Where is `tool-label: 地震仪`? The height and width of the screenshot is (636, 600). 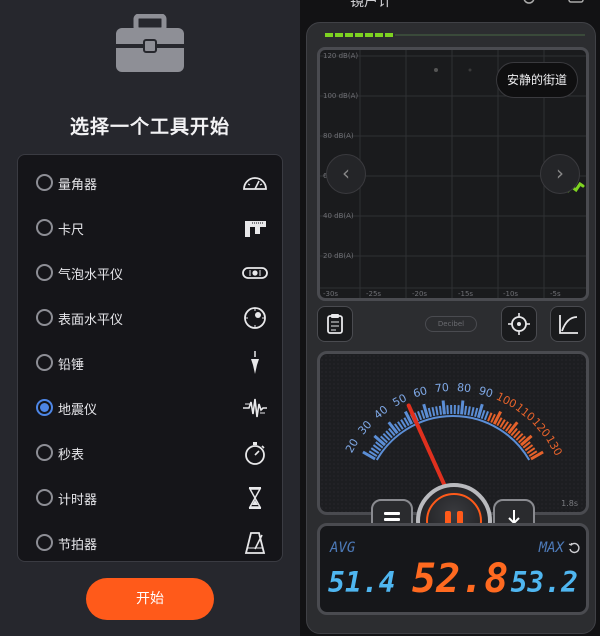 tool-label: 地震仪 is located at coordinates (78, 410).